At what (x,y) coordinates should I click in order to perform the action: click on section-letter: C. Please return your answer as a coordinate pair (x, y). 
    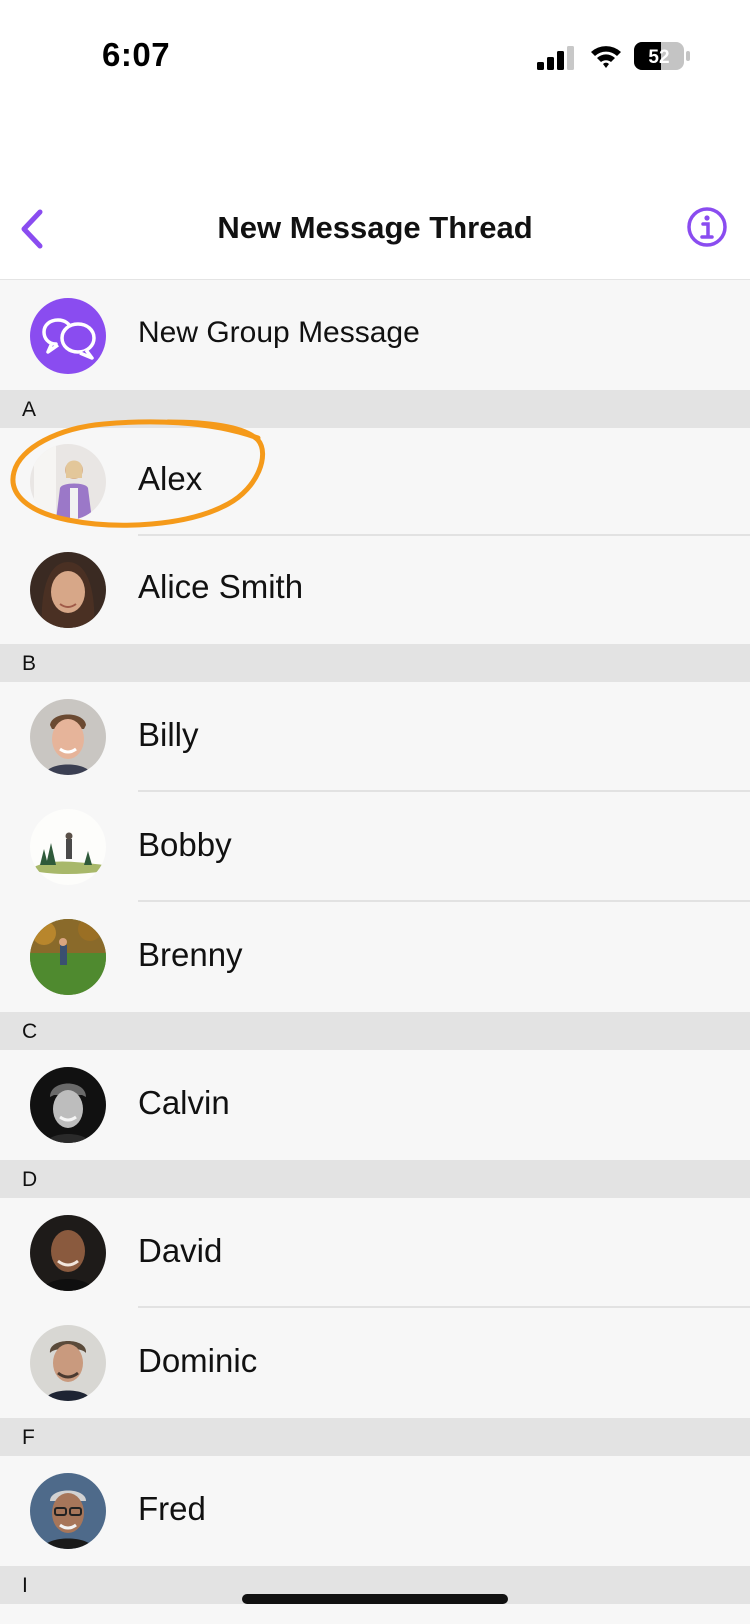
    Looking at the image, I should click on (30, 1031).